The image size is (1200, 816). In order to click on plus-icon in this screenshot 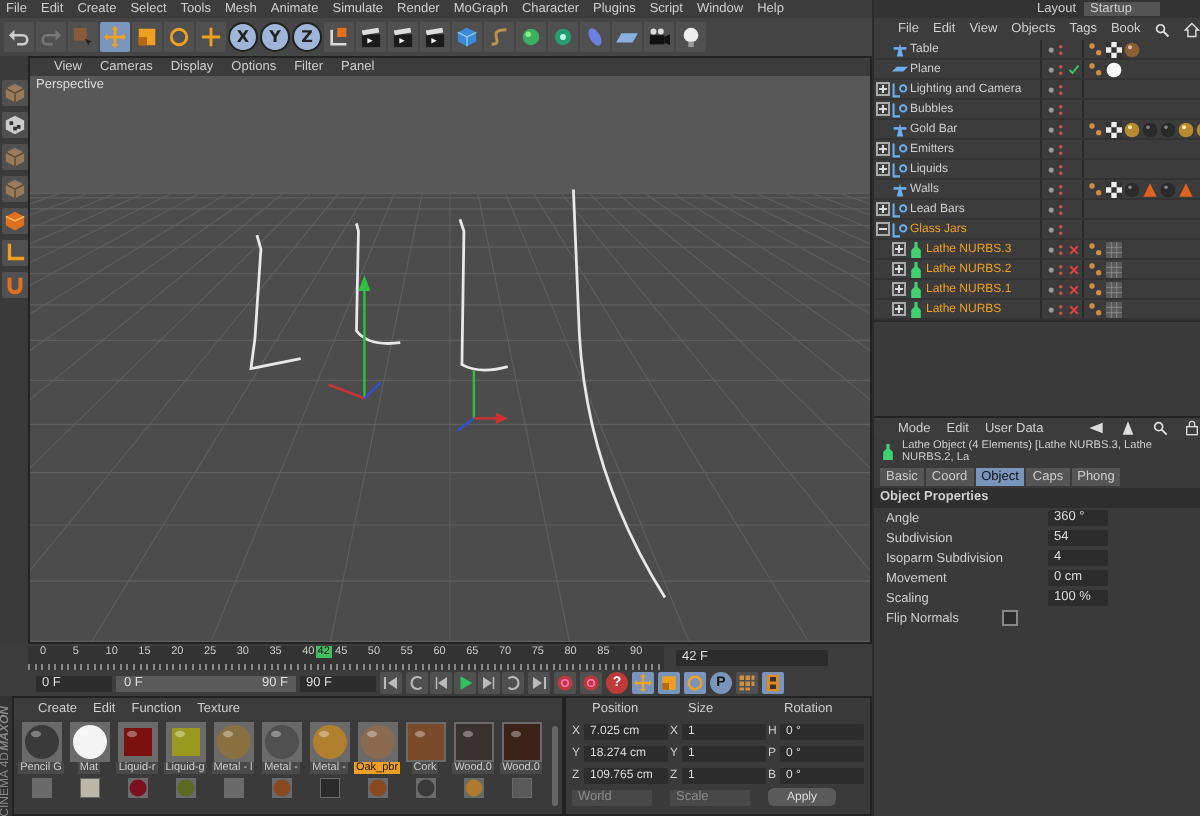, I will do `click(211, 37)`.